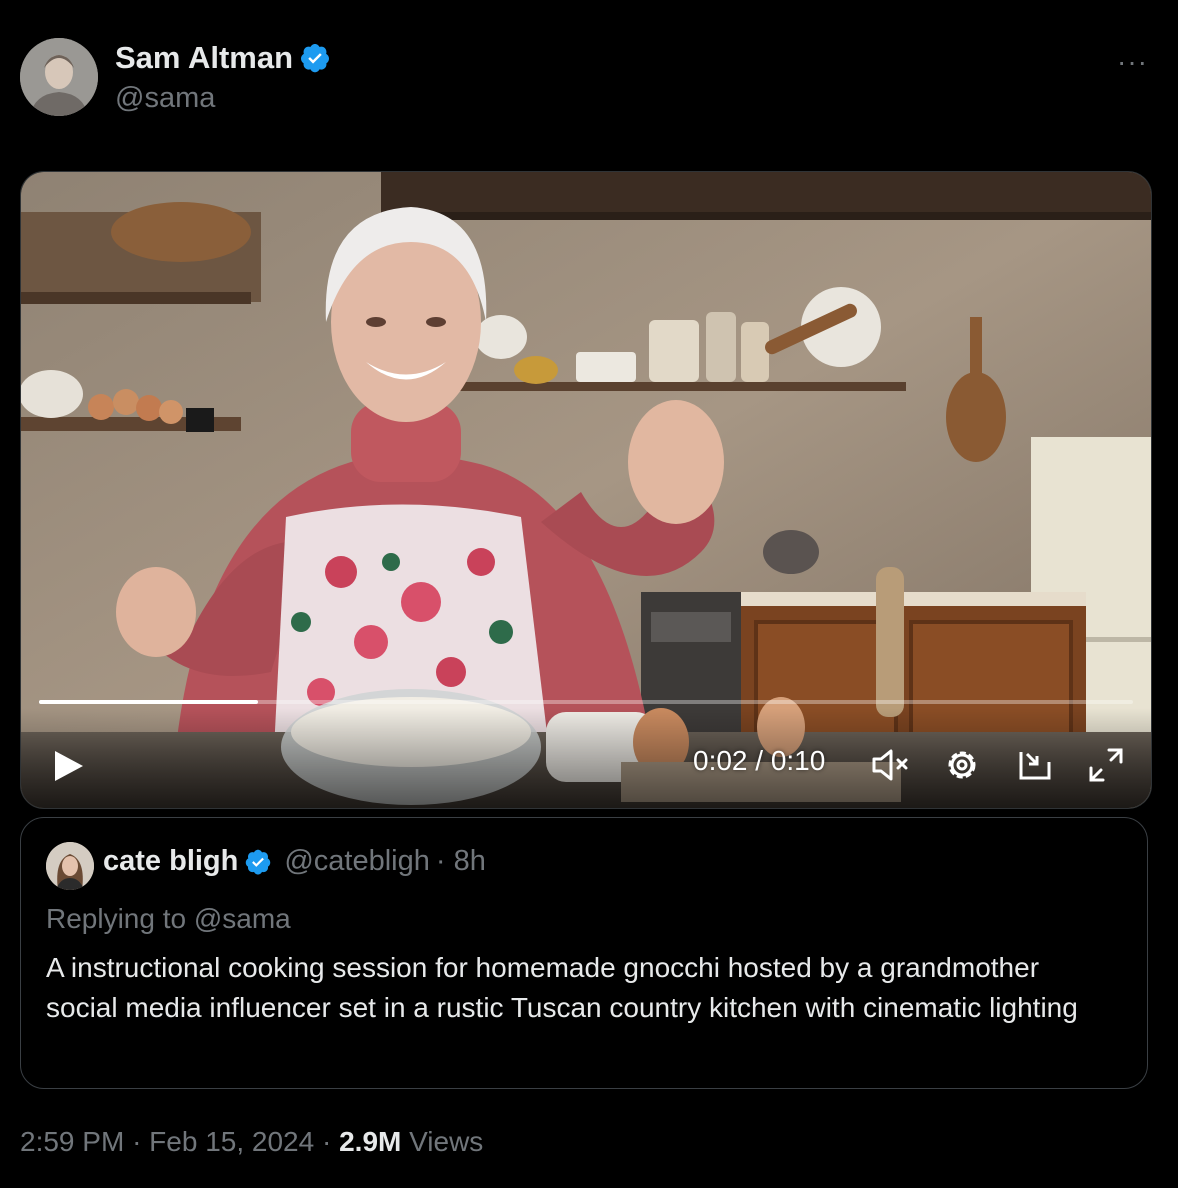 The width and height of the screenshot is (1178, 1188). I want to click on video-progress-bar, so click(586, 702).